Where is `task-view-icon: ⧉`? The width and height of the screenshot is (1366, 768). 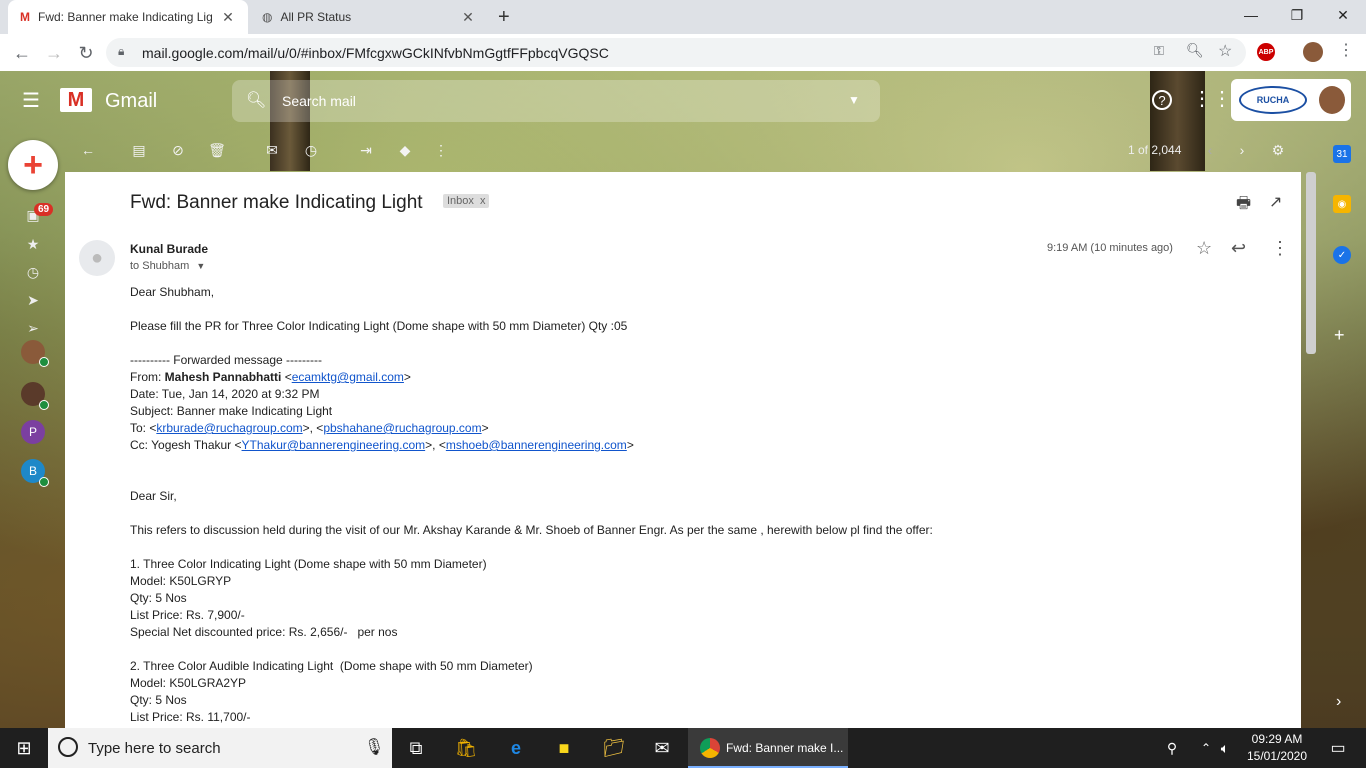
task-view-icon: ⧉ is located at coordinates (416, 748).